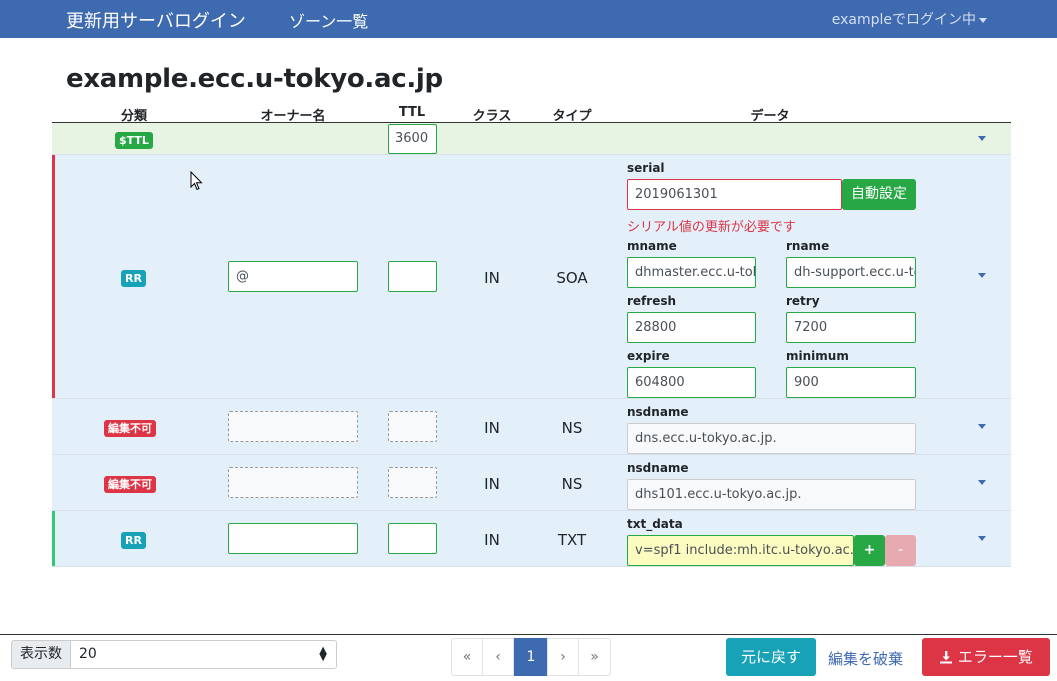  What do you see at coordinates (946, 657) in the screenshot?
I see `download-icon` at bounding box center [946, 657].